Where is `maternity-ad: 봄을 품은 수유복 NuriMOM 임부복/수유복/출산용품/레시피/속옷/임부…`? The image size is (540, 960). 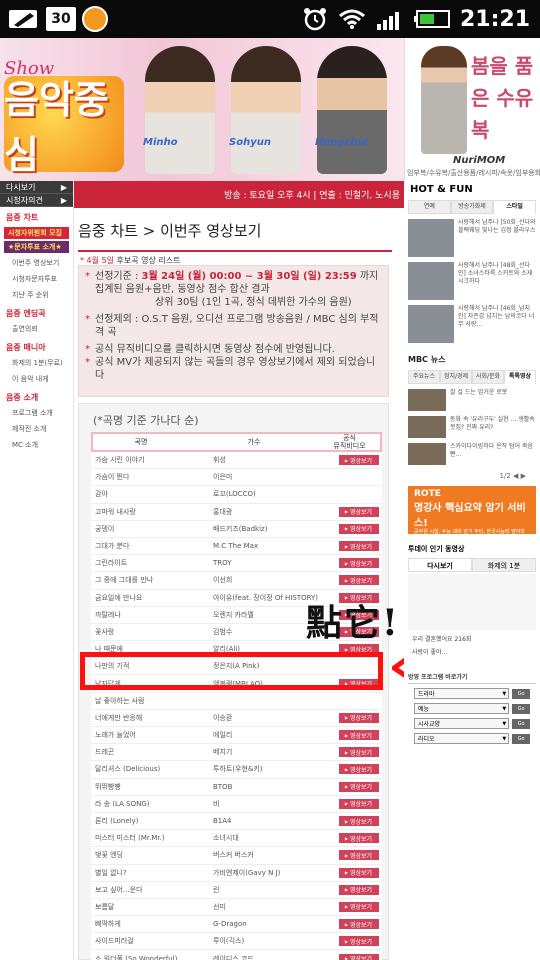 maternity-ad: 봄을 품은 수유복 NuriMOM 임부복/수유복/출산용품/레시피/속옷/임부… is located at coordinates (472, 109).